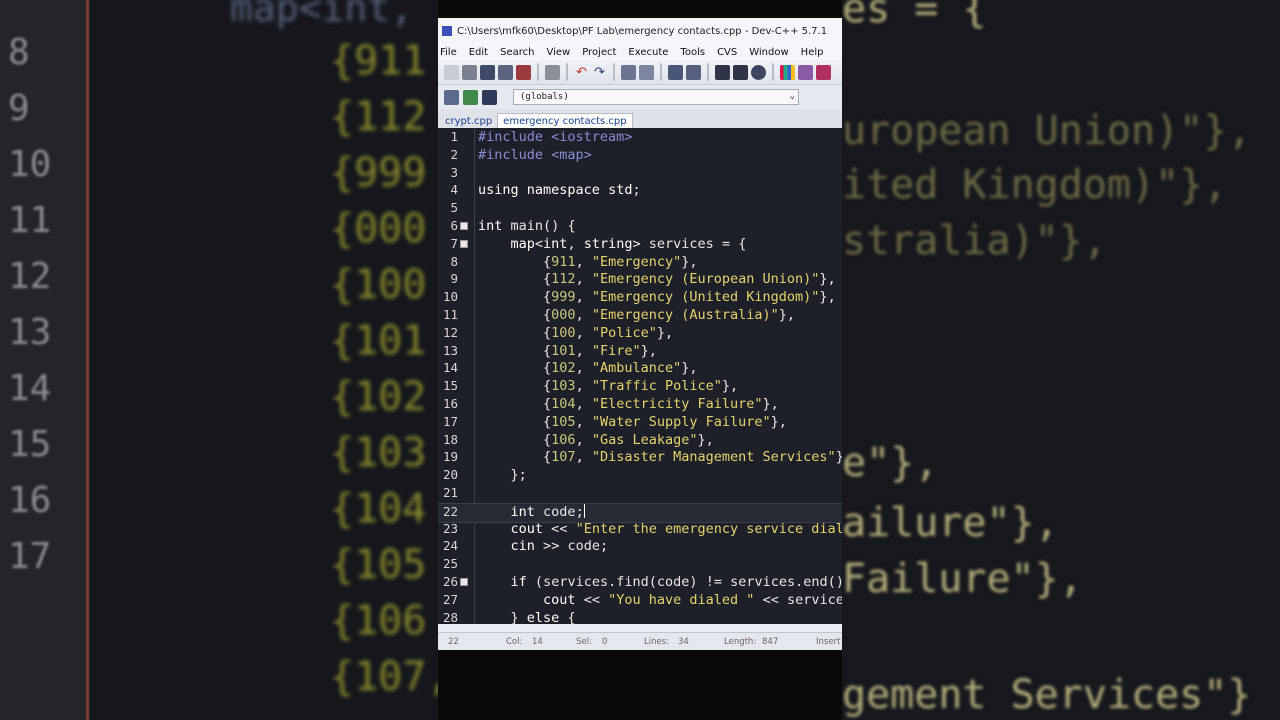 The width and height of the screenshot is (1280, 720). What do you see at coordinates (640, 280) in the screenshot?
I see `code-line: 9 {112, "Emergency (European Union)"},` at bounding box center [640, 280].